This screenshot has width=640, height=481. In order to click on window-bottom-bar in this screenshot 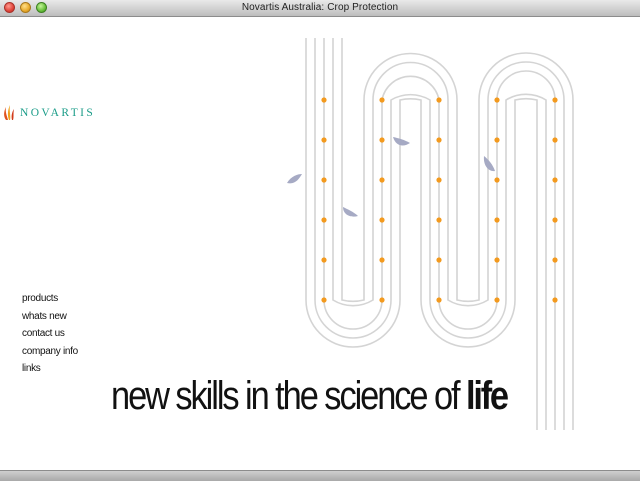, I will do `click(320, 475)`.